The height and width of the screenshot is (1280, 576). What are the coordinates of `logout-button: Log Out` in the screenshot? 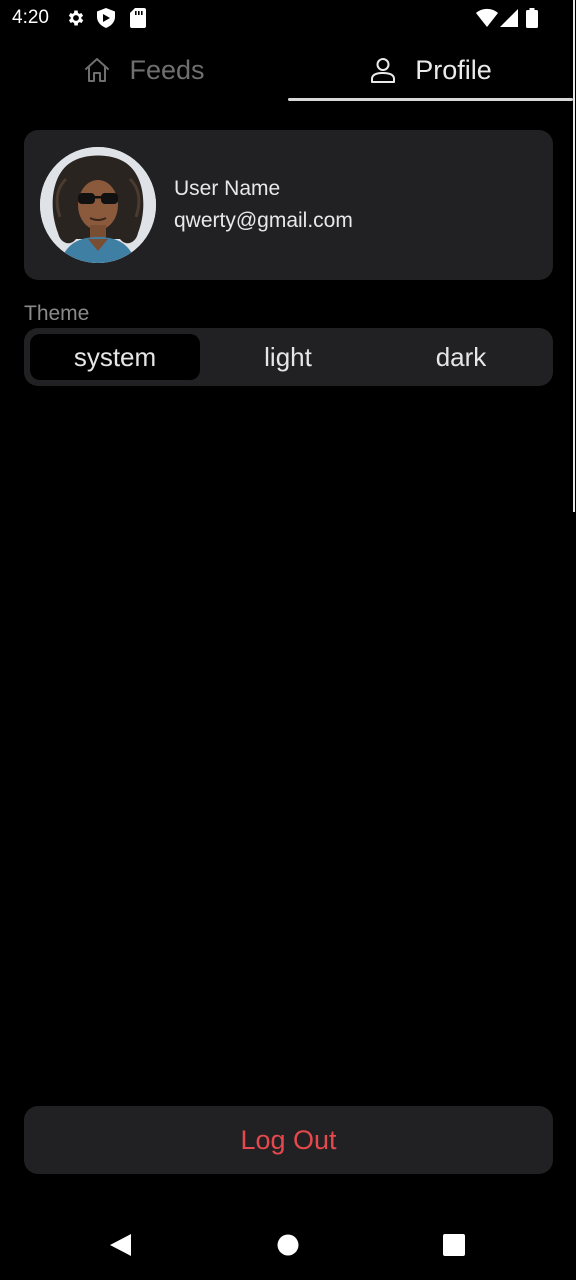 It's located at (288, 1140).